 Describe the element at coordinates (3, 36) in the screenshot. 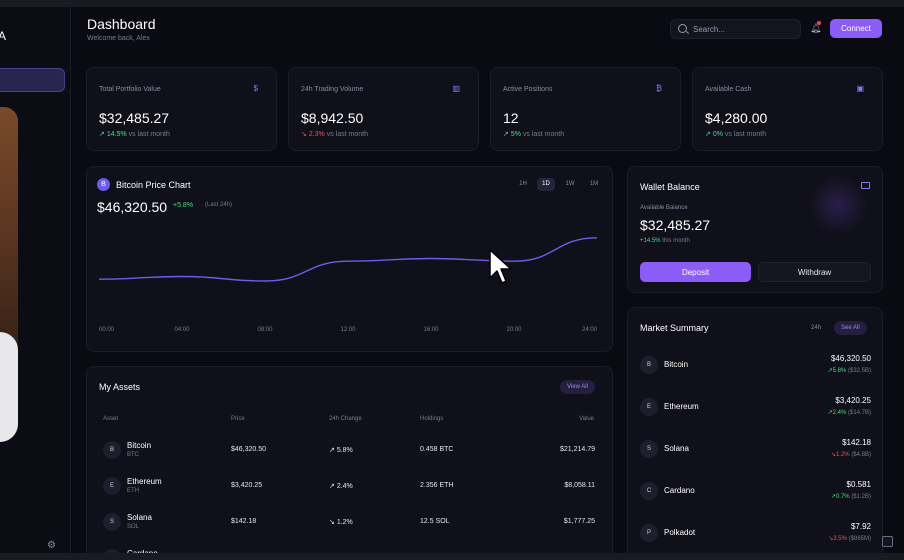

I see `sidebar-logo: A` at that location.